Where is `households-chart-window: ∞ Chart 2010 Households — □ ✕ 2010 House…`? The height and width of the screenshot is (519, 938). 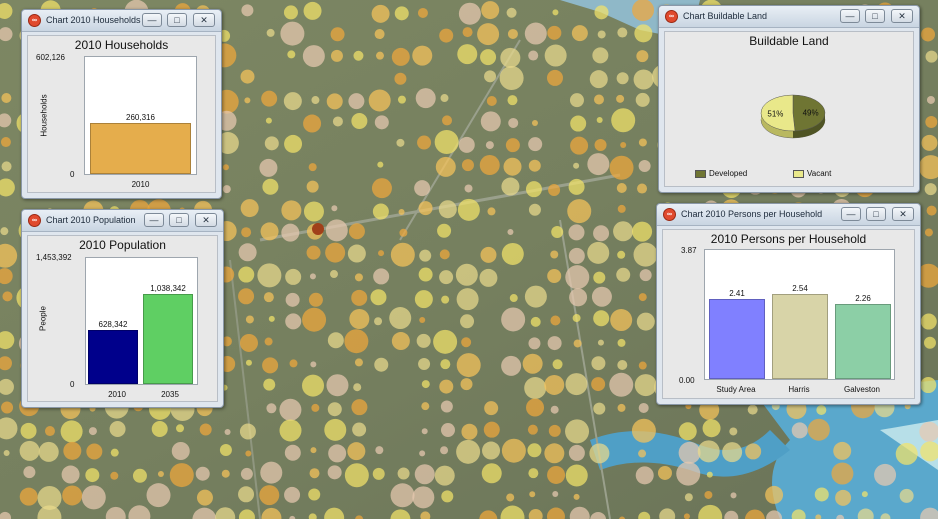
households-chart-window: ∞ Chart 2010 Households — □ ✕ 2010 House… is located at coordinates (121, 104).